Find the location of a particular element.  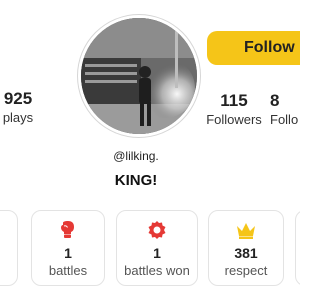

follow-button: Follow is located at coordinates (253, 48).